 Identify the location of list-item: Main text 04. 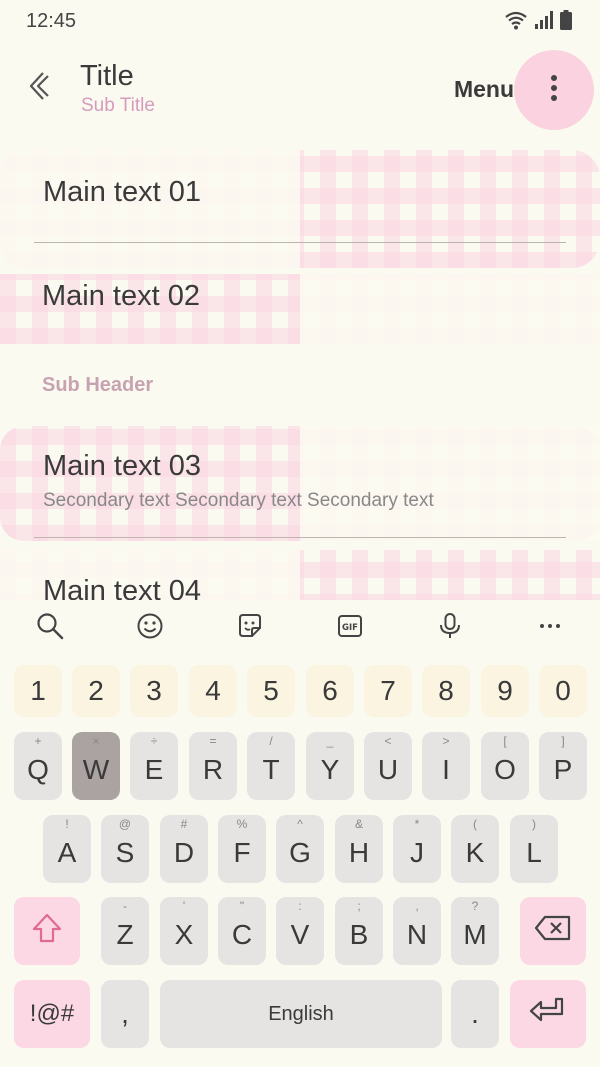
(300, 575).